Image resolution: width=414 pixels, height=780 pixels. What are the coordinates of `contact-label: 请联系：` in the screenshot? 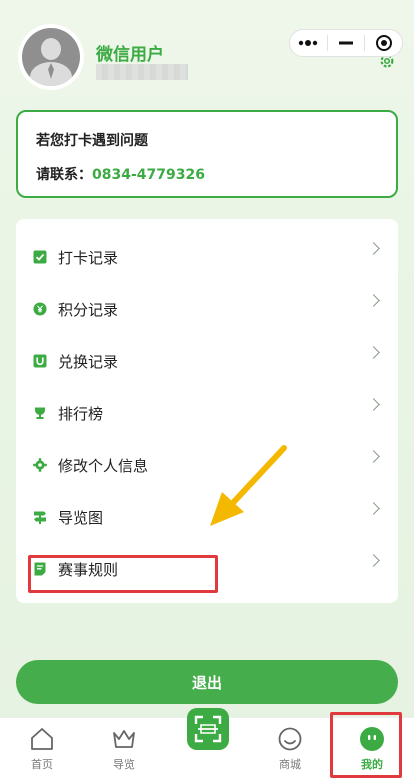 It's located at (64, 175).